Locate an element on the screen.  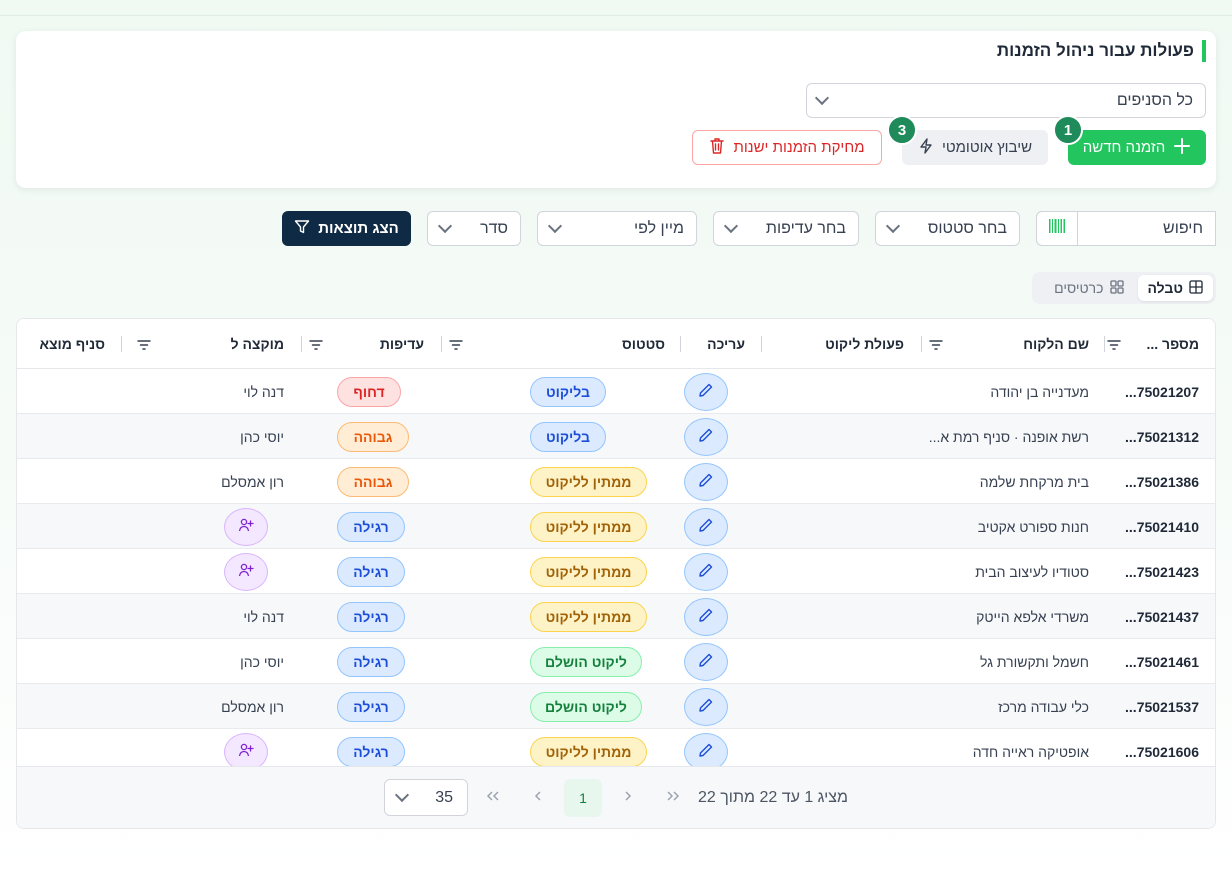
barcode-icon is located at coordinates (1057, 228).